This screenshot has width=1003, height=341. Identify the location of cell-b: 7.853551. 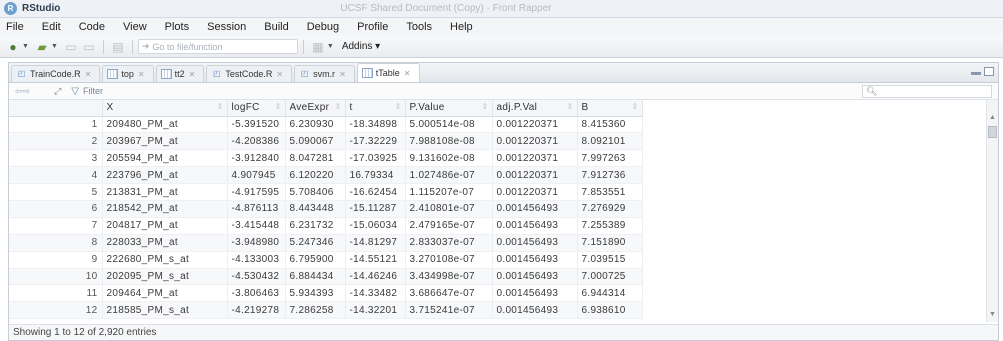
(610, 192).